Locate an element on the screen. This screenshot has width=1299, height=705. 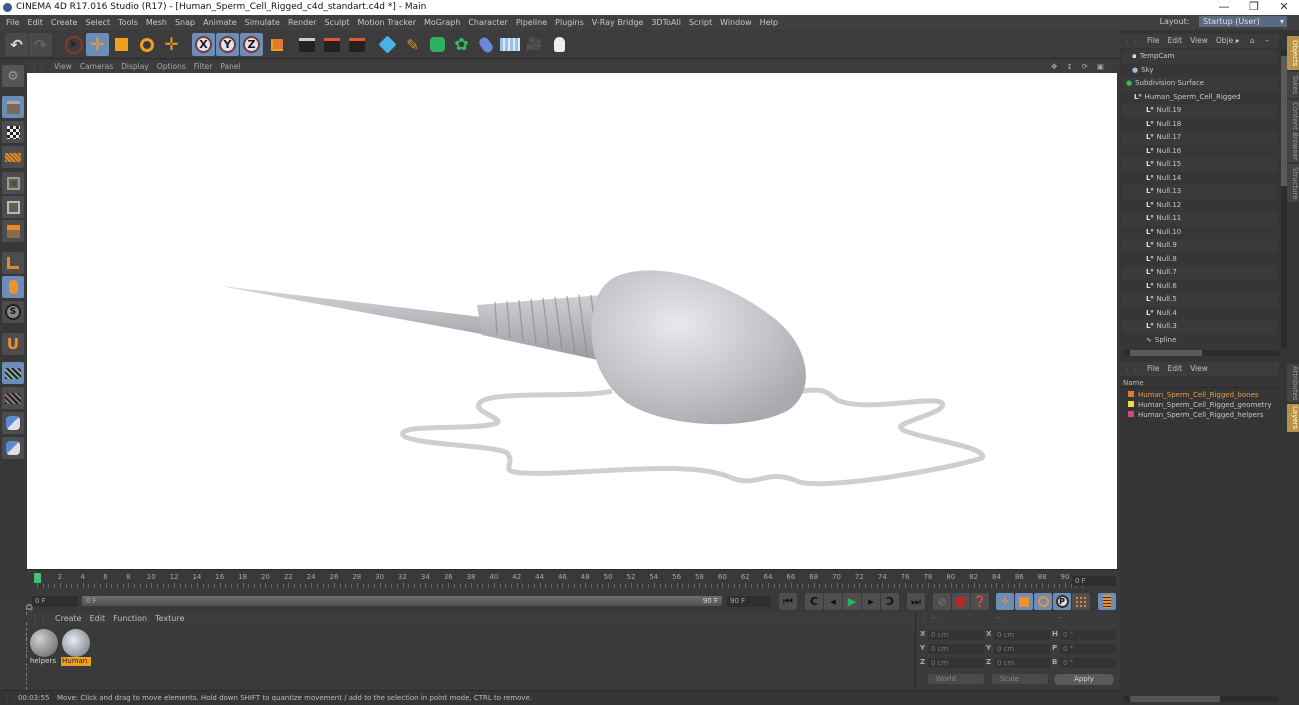
layer-menu-file: File is located at coordinates (1153, 369).